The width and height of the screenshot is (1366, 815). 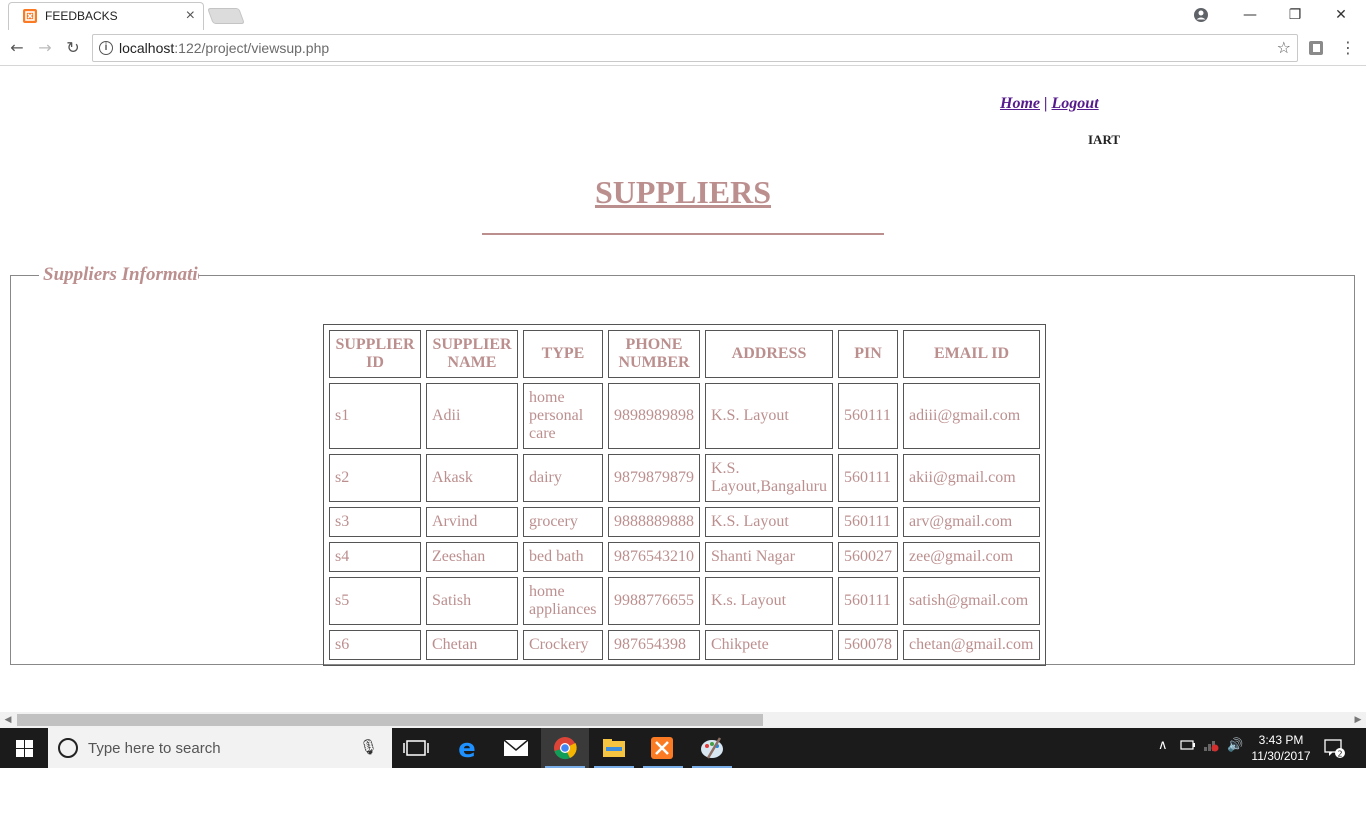 What do you see at coordinates (1201, 15) in the screenshot?
I see `profile-icon` at bounding box center [1201, 15].